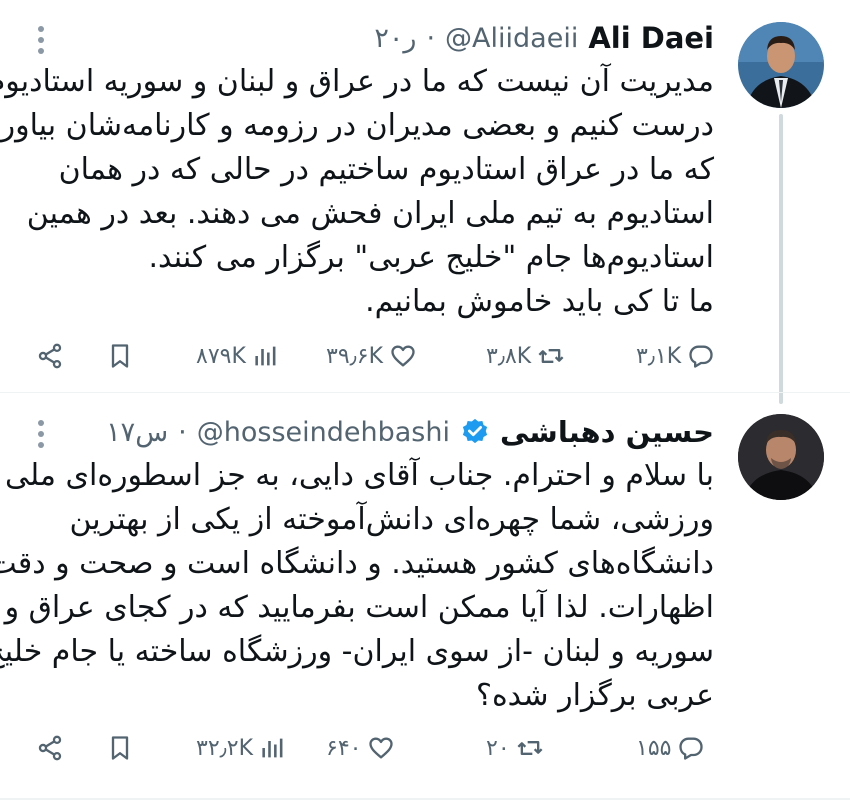 The width and height of the screenshot is (850, 800). I want to click on author-handle: @hosseindehbashi, so click(323, 432).